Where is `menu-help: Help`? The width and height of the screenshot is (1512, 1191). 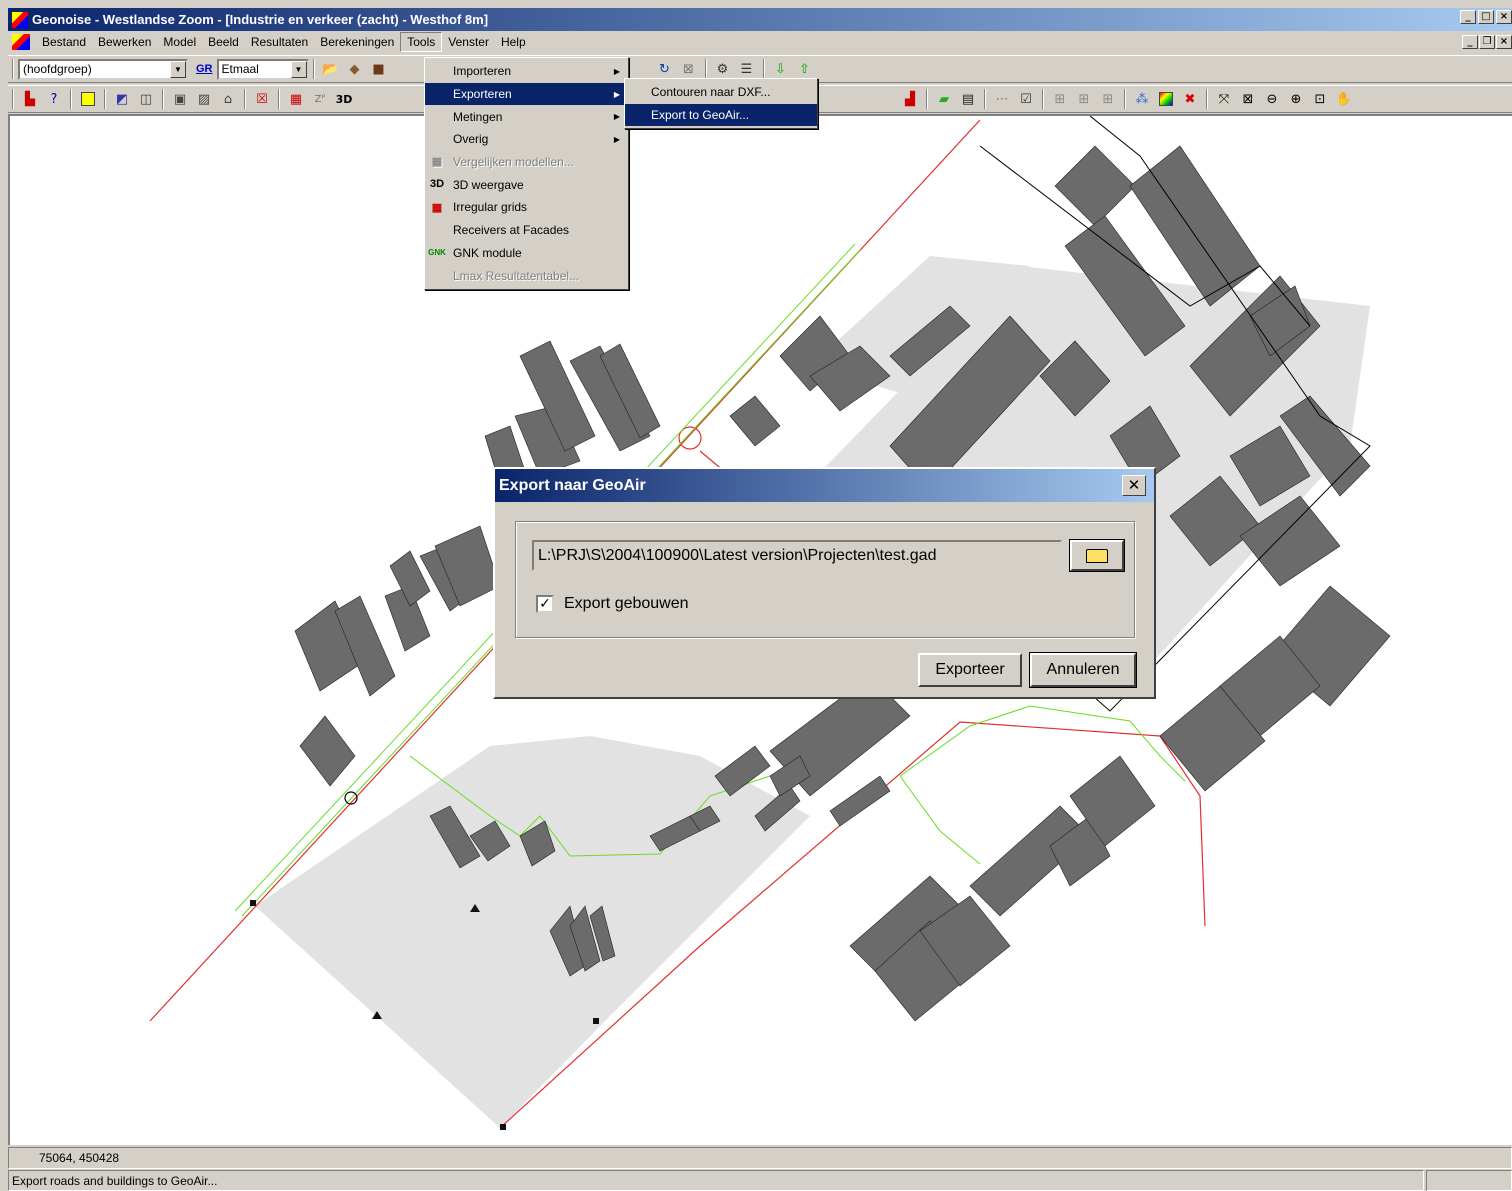
menu-help: Help is located at coordinates (513, 42).